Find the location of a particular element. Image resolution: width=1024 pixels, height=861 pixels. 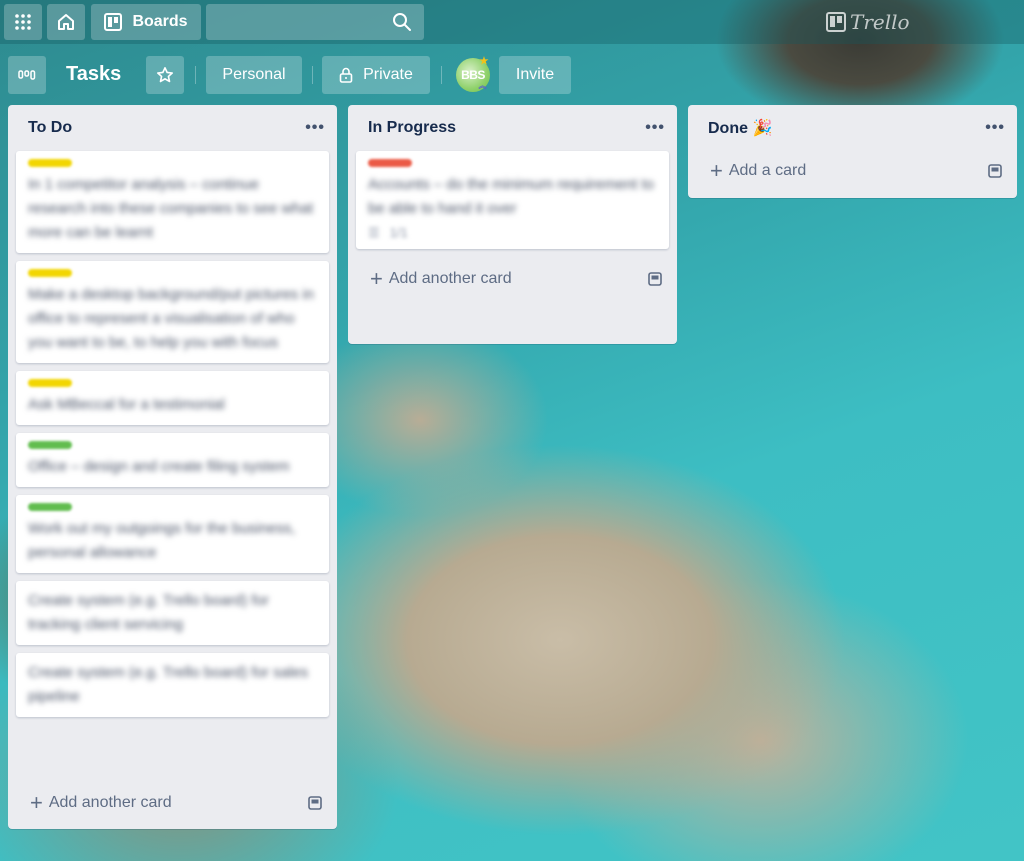

boards-button: Boards is located at coordinates (146, 22).